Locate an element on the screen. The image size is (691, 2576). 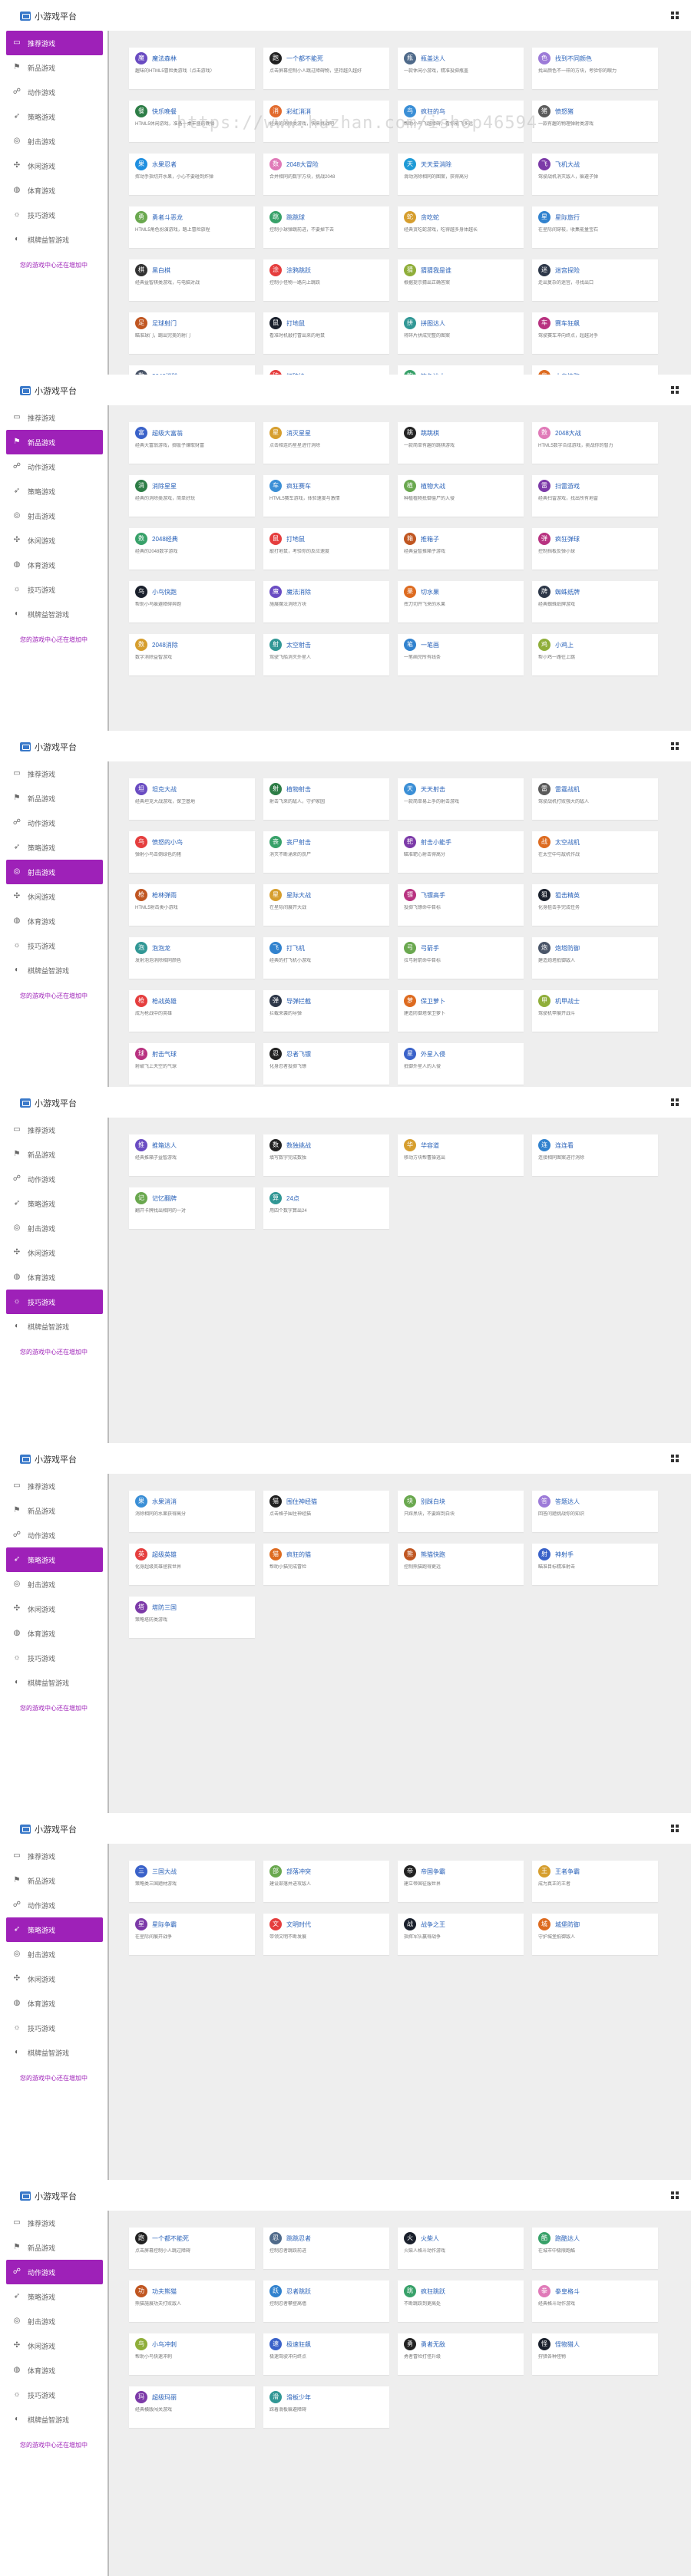
game-title: 魔法森林 is located at coordinates (164, 58).